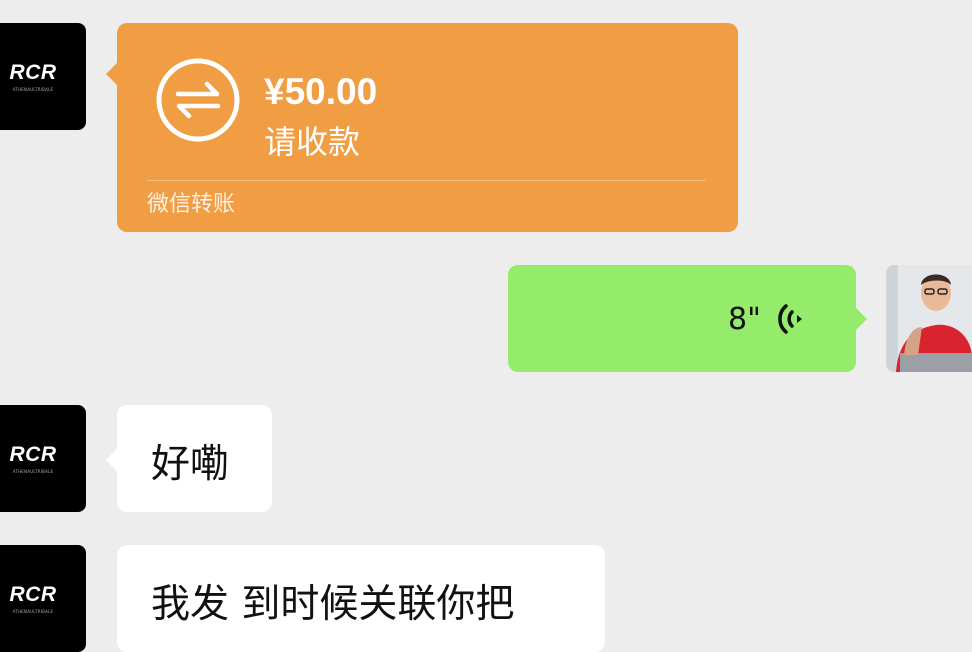 The height and width of the screenshot is (652, 972). I want to click on transfer-amount: ¥50.00, so click(321, 91).